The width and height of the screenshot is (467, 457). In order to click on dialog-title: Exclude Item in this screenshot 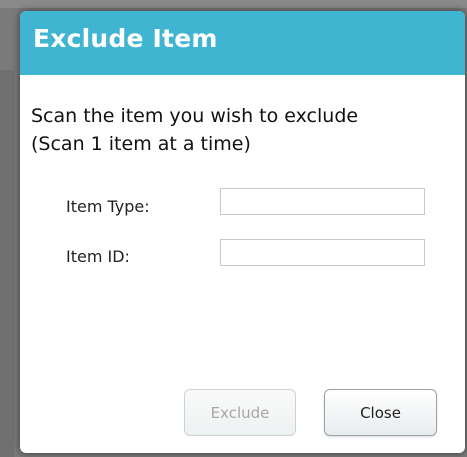, I will do `click(125, 38)`.